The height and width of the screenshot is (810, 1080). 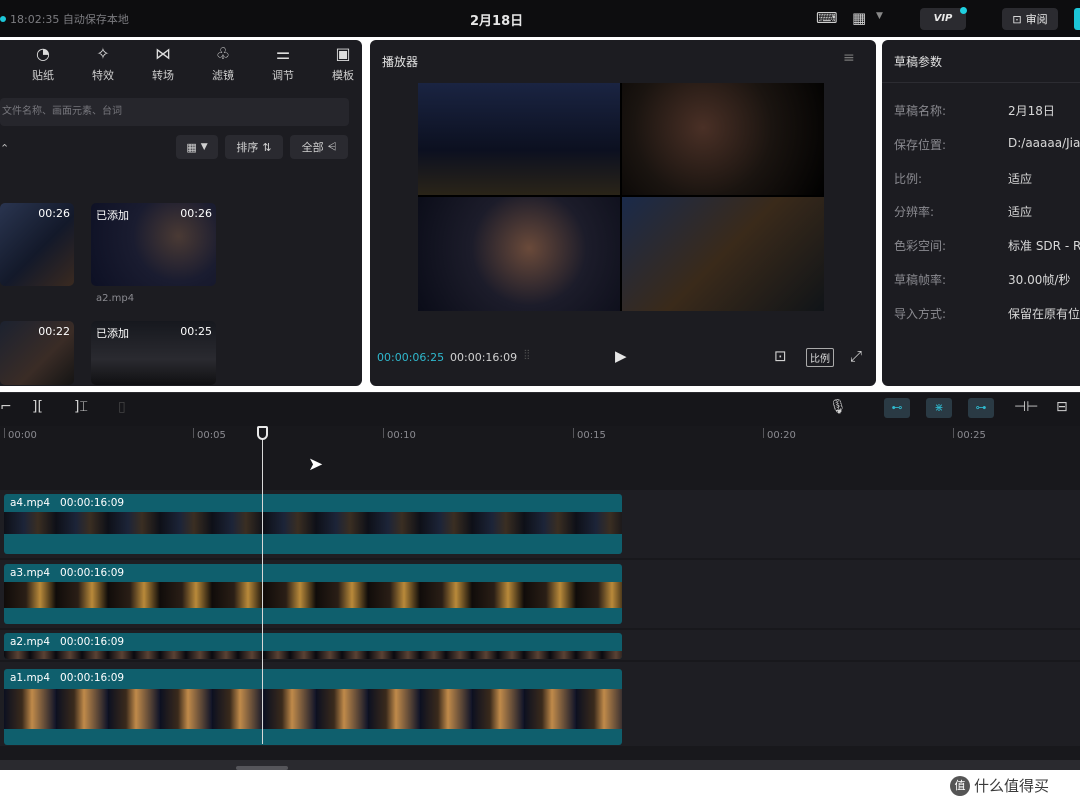 What do you see at coordinates (30, 642) in the screenshot?
I see `clip-name: a2.mp4` at bounding box center [30, 642].